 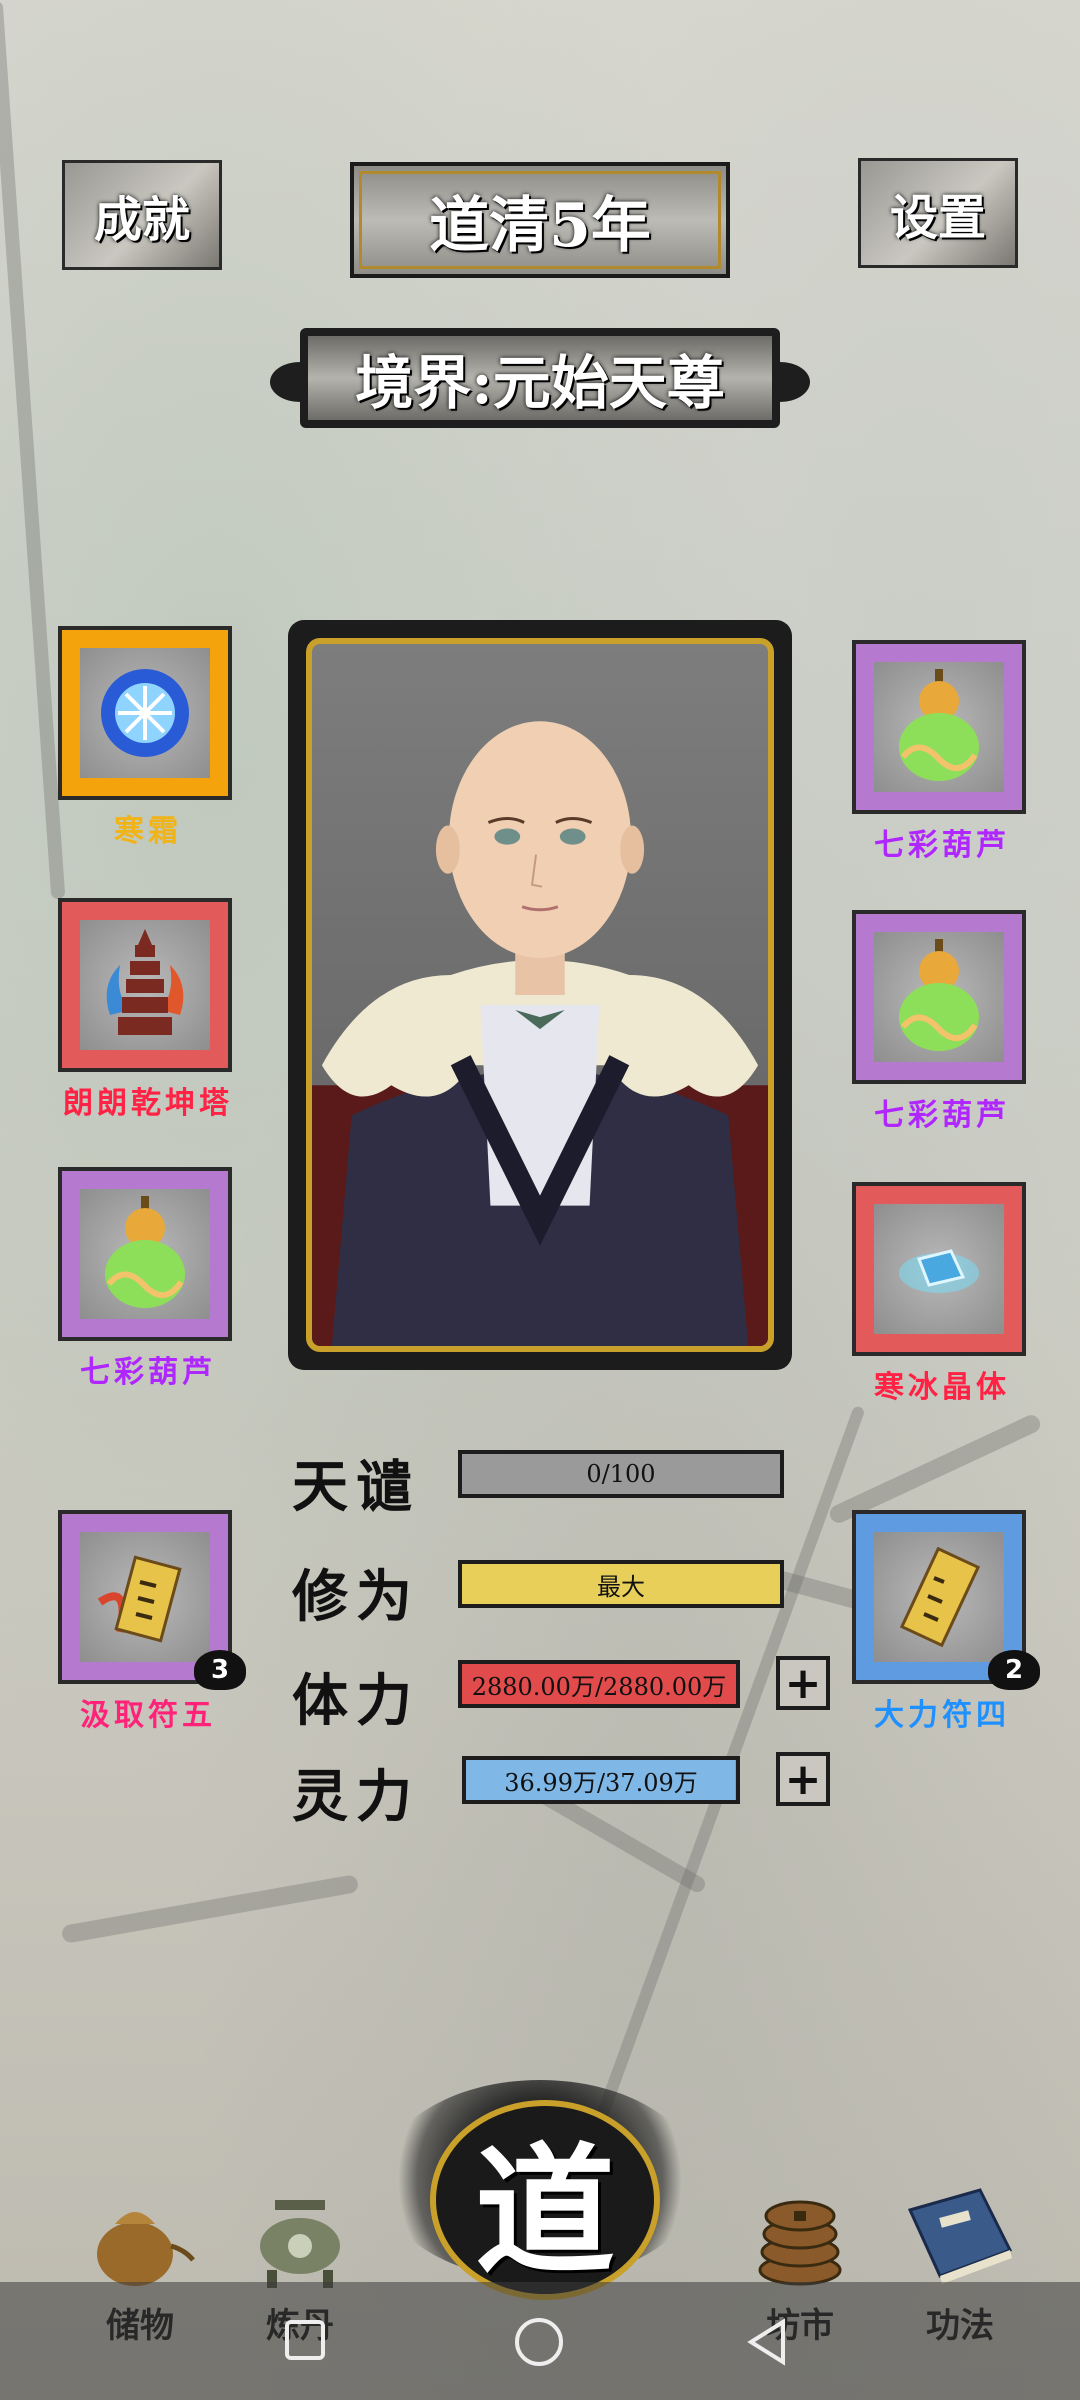 What do you see at coordinates (942, 1387) in the screenshot?
I see `item-label: 寒冰晶体` at bounding box center [942, 1387].